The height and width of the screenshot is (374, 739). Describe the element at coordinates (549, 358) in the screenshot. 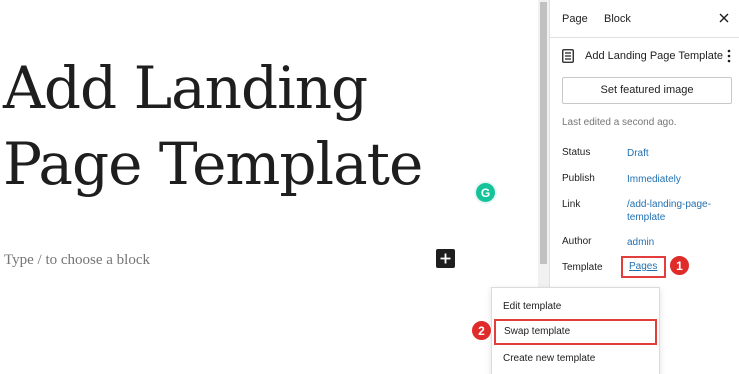

I see `menu-item-create-new-template: Create new template` at that location.